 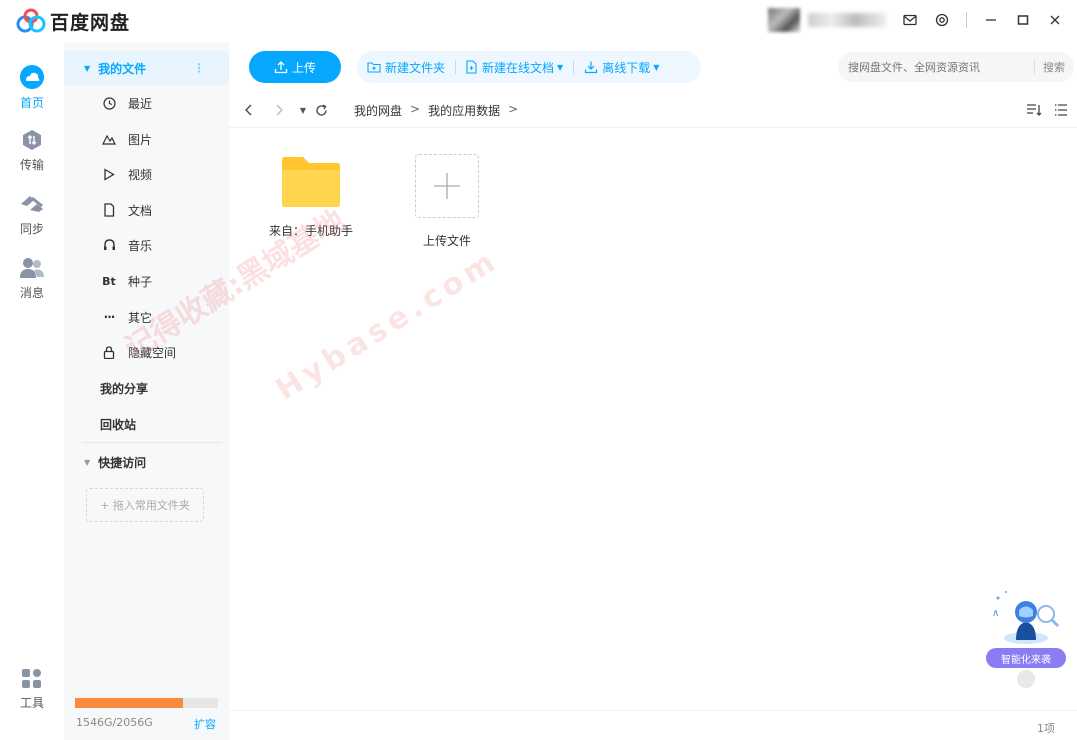 I want to click on upload-file-label: 上传文件, so click(x=446, y=241).